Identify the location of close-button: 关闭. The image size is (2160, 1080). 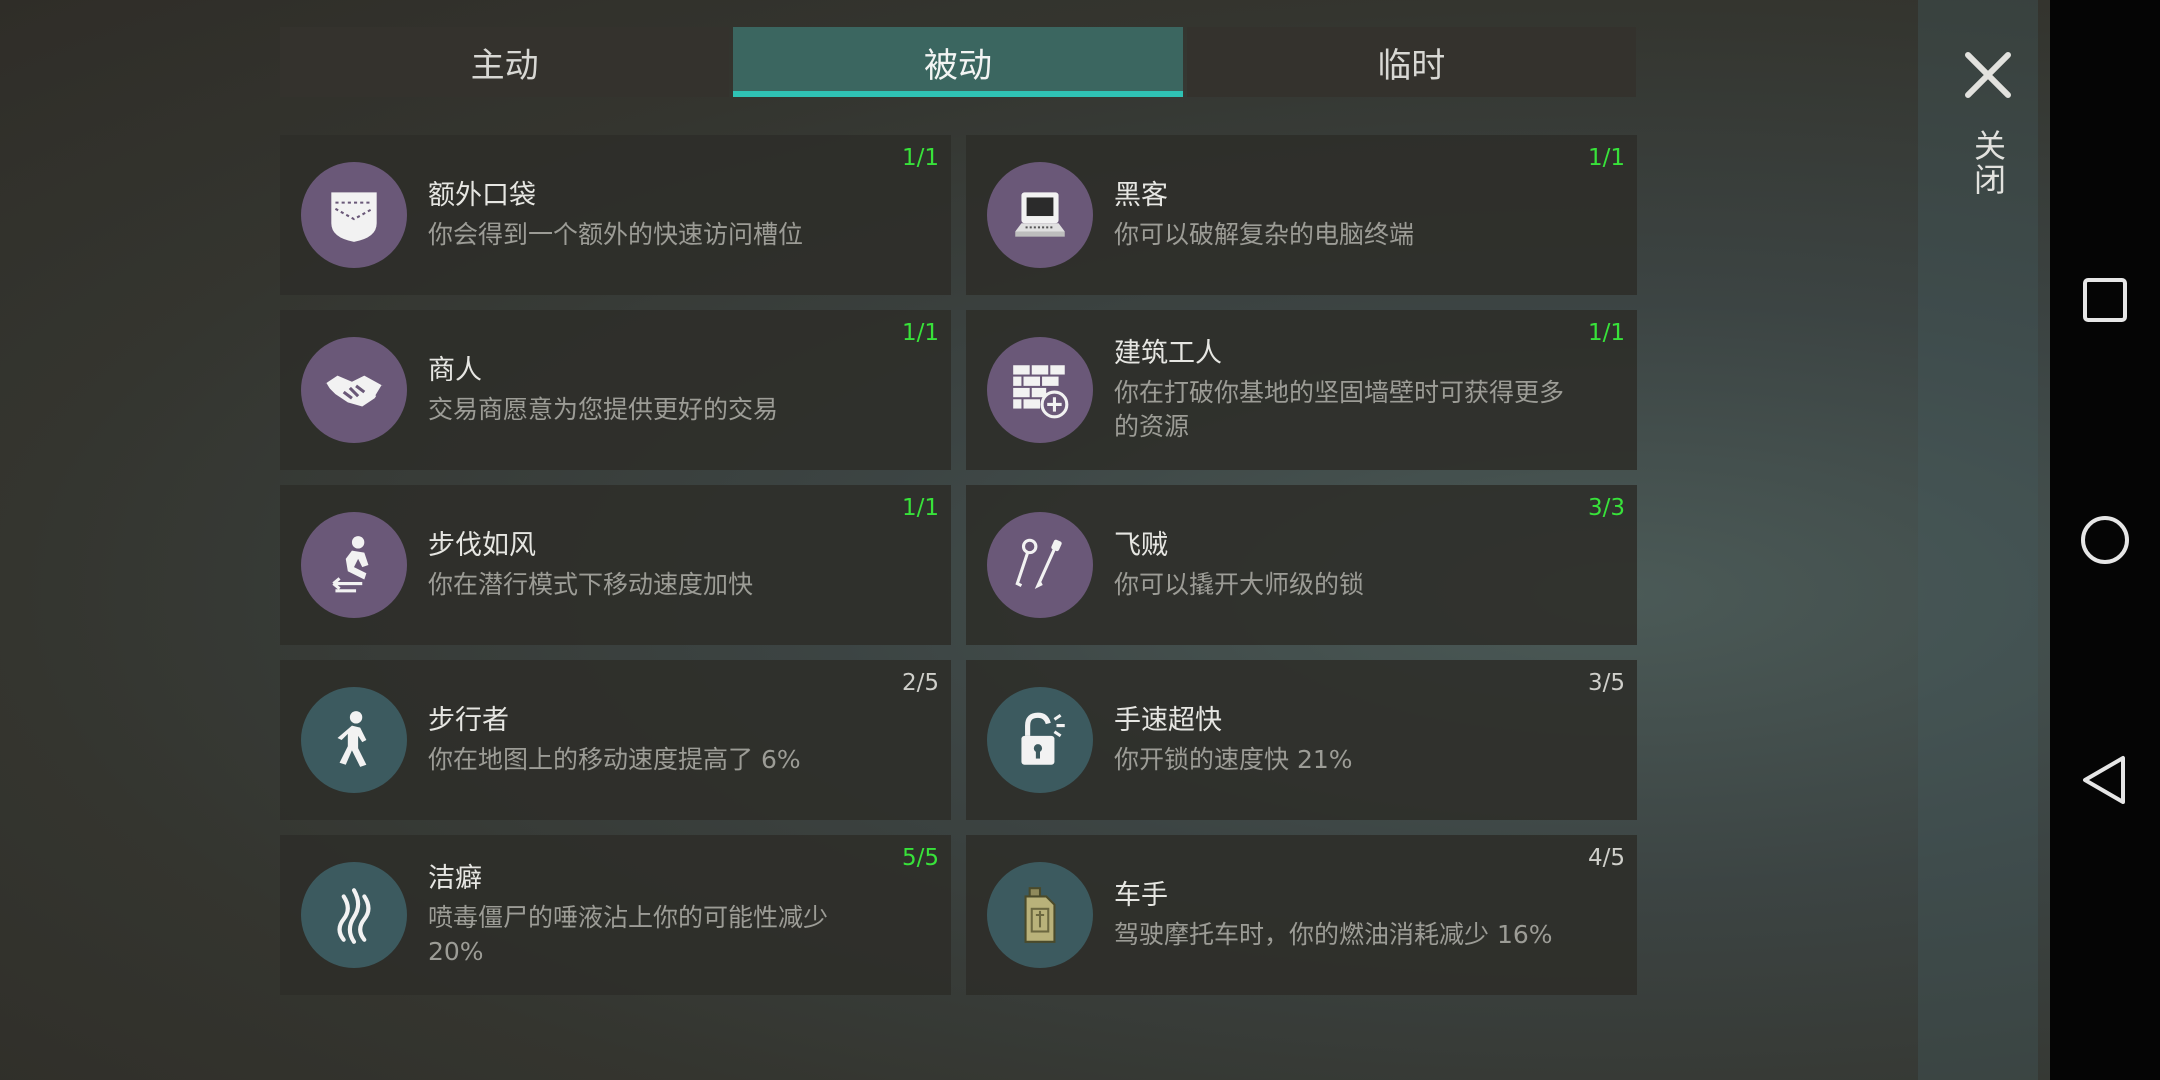
(1988, 123).